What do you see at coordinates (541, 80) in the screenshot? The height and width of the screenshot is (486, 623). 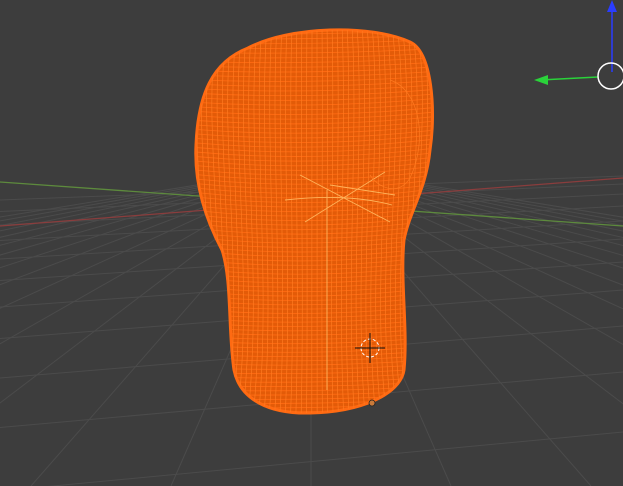 I see `y-axis-arrow-icon` at bounding box center [541, 80].